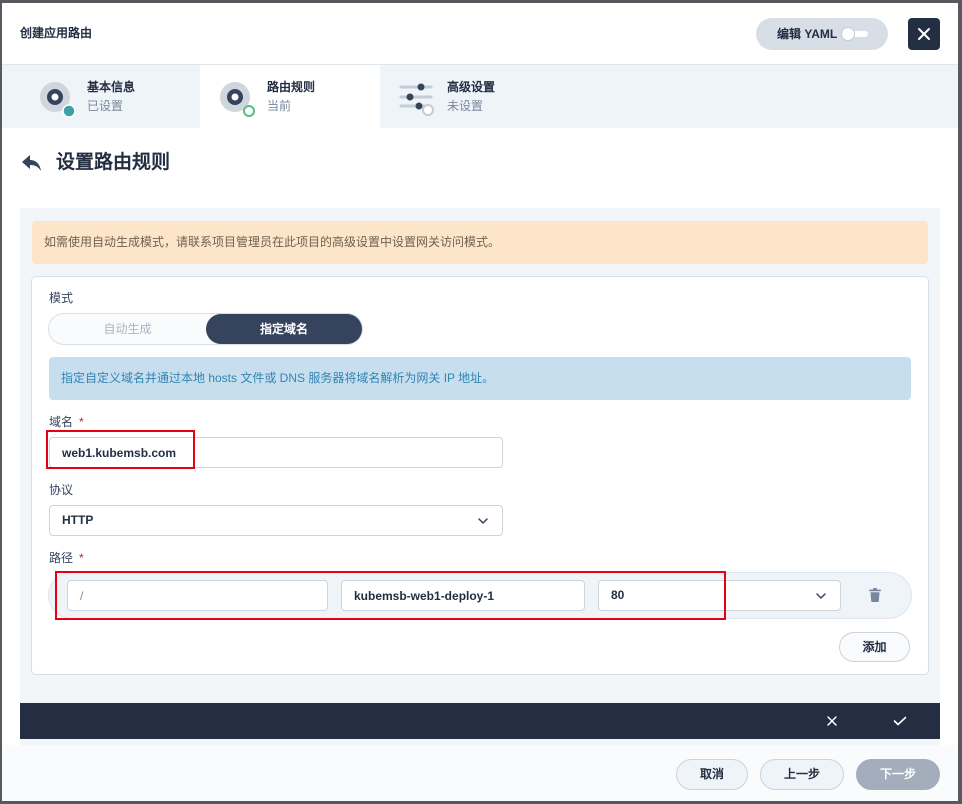  Describe the element at coordinates (481, 774) in the screenshot. I see `modal-footer: 取消 上一步 下一步` at that location.